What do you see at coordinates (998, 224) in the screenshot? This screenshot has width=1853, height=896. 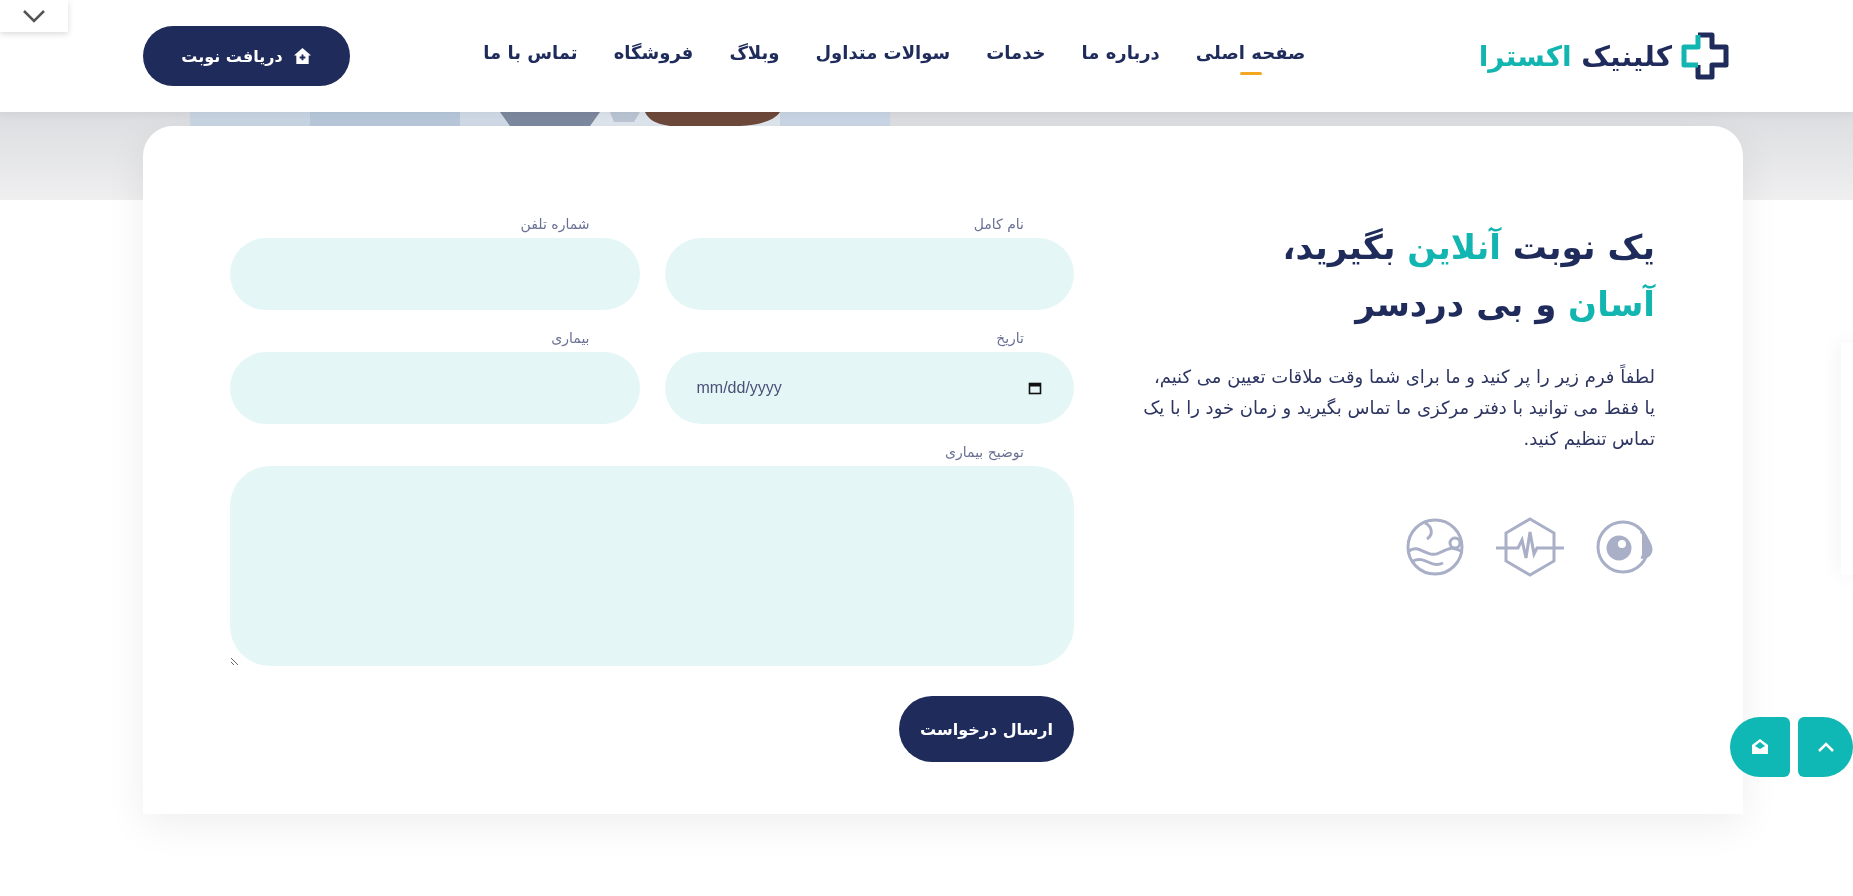 I see `field-label: نام کامل` at bounding box center [998, 224].